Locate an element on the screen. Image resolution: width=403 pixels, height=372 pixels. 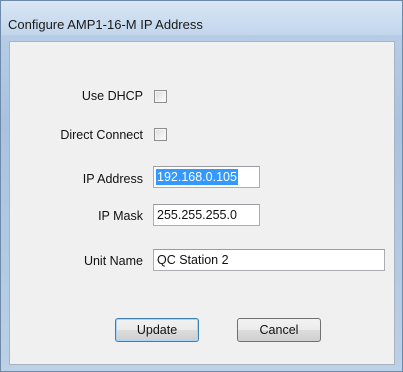
unit-name-input is located at coordinates (269, 260).